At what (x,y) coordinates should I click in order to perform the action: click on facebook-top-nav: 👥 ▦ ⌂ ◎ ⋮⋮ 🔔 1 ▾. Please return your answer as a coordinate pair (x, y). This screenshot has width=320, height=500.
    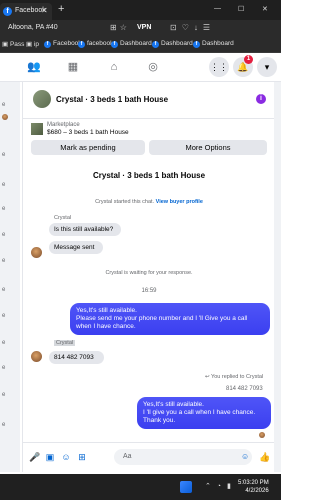
    Looking at the image, I should click on (140, 67).